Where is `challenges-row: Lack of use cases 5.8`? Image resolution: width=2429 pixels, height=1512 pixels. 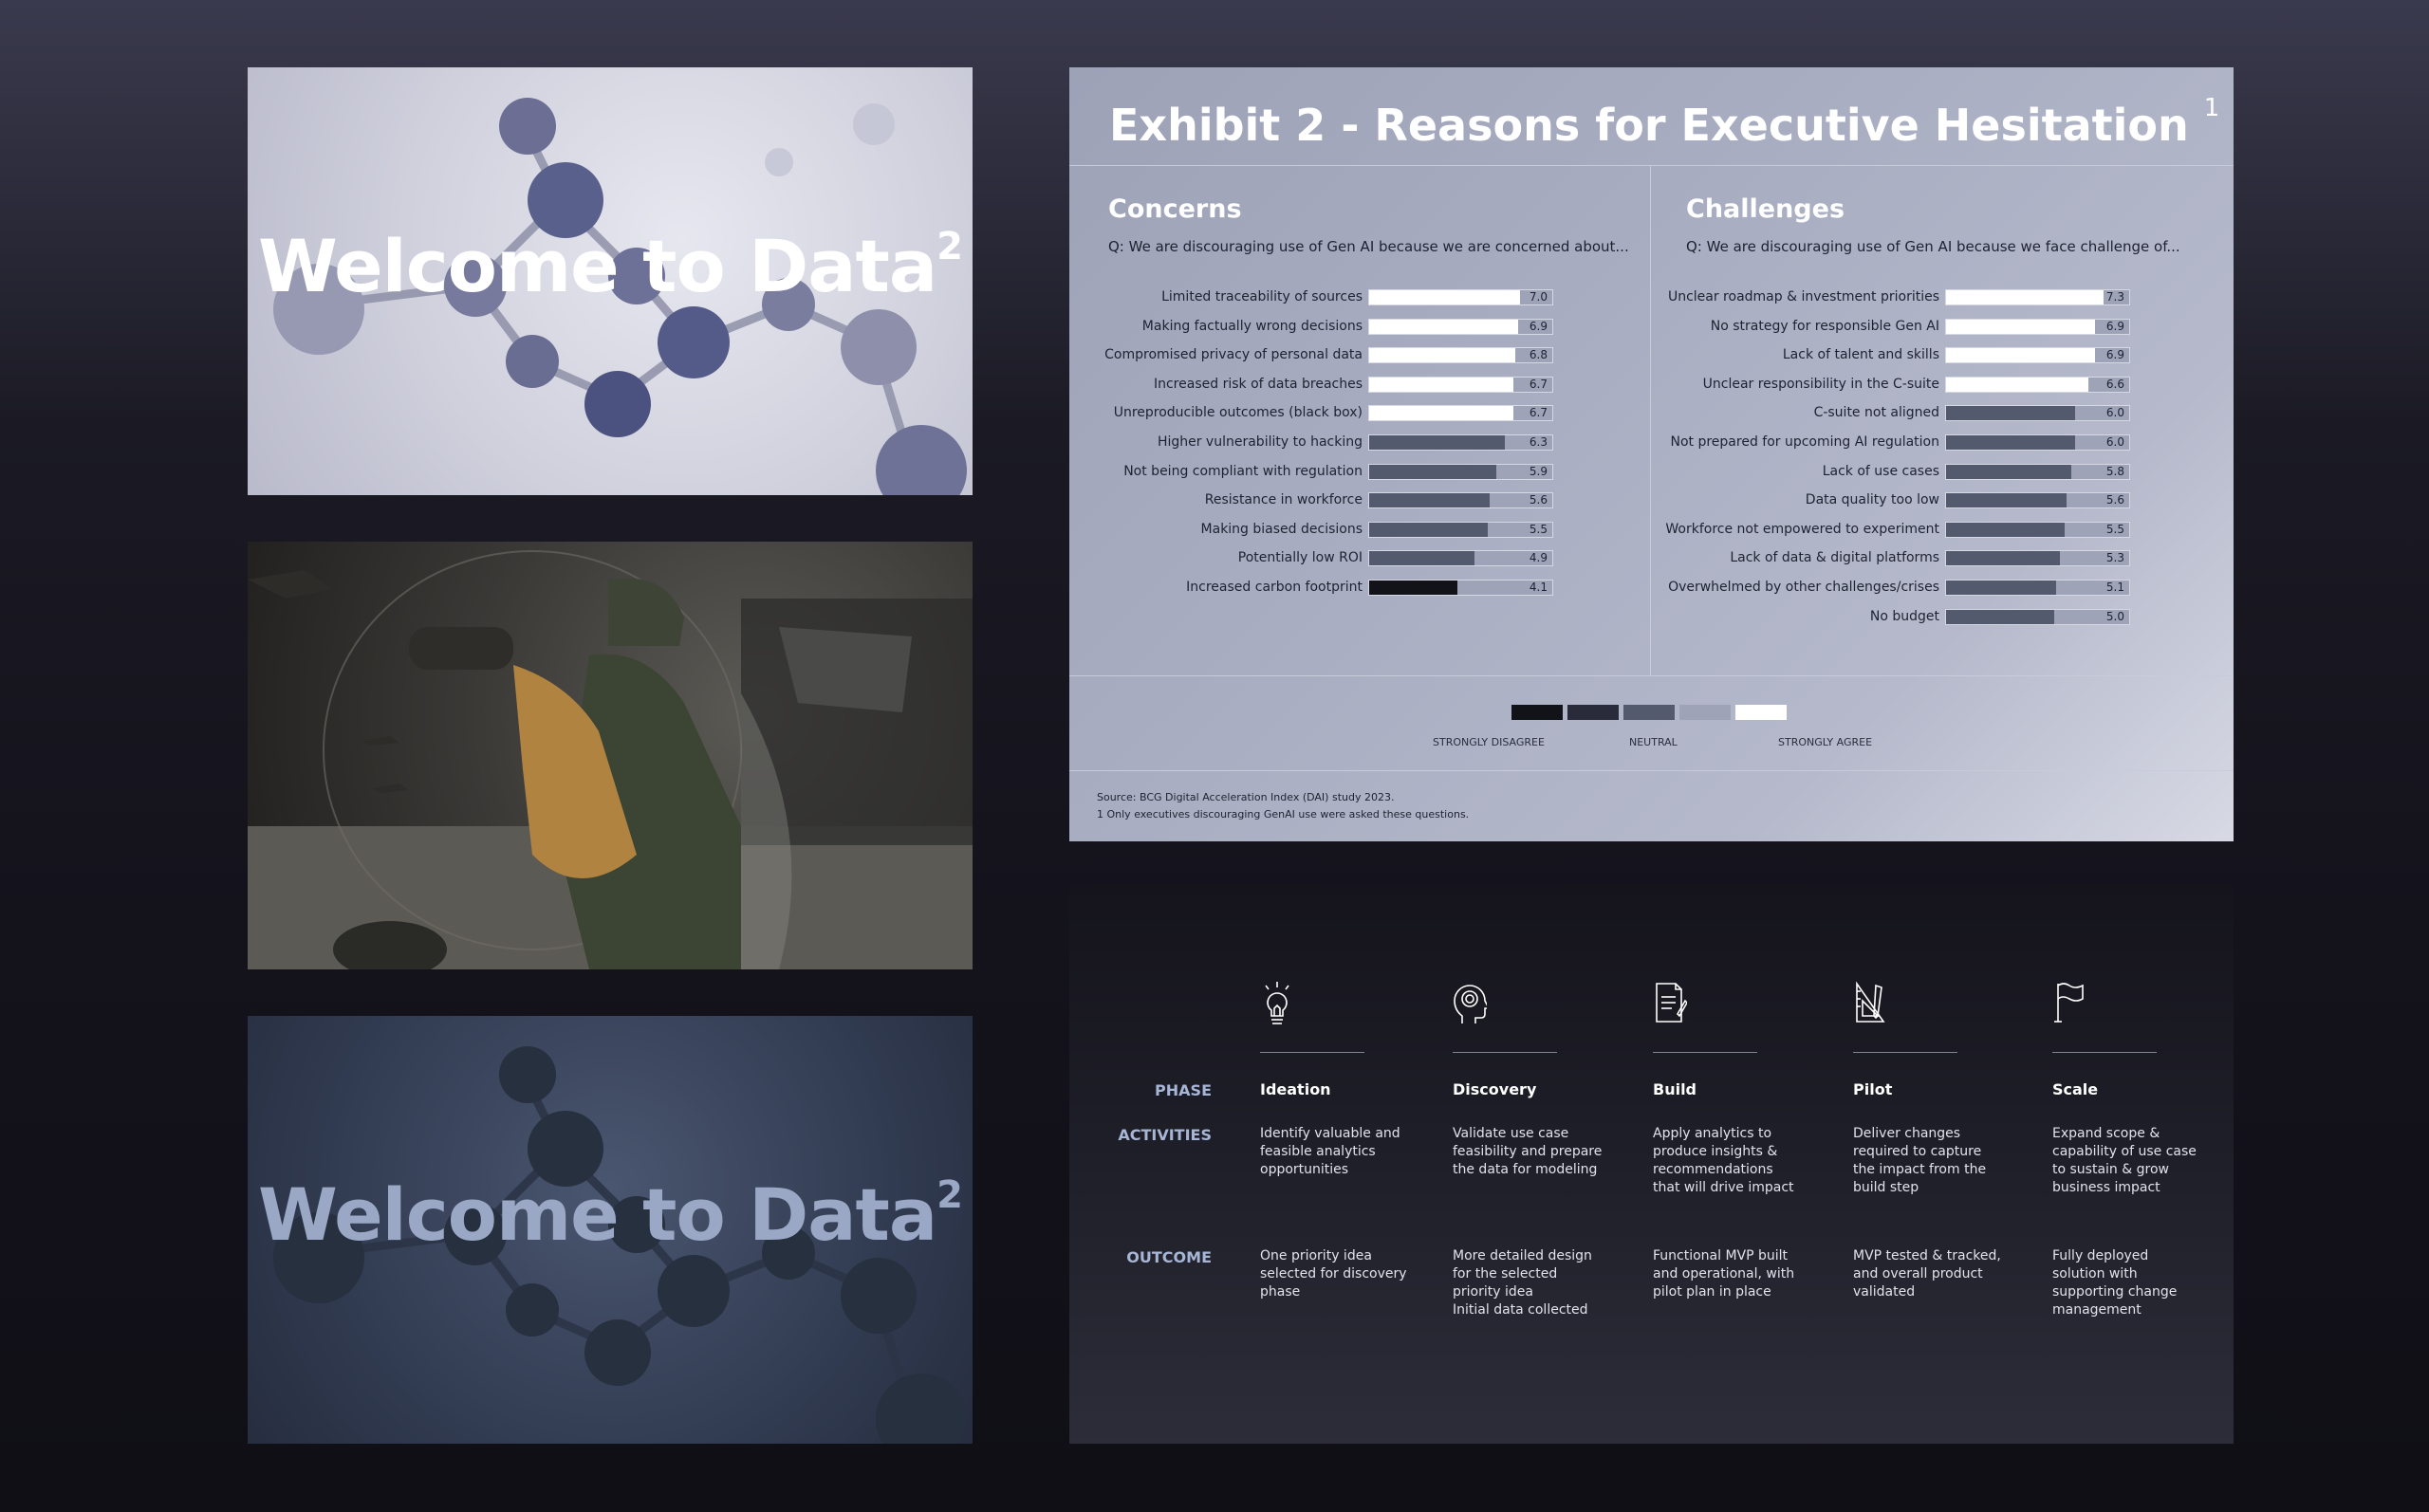 challenges-row: Lack of use cases 5.8 is located at coordinates (1651, 471).